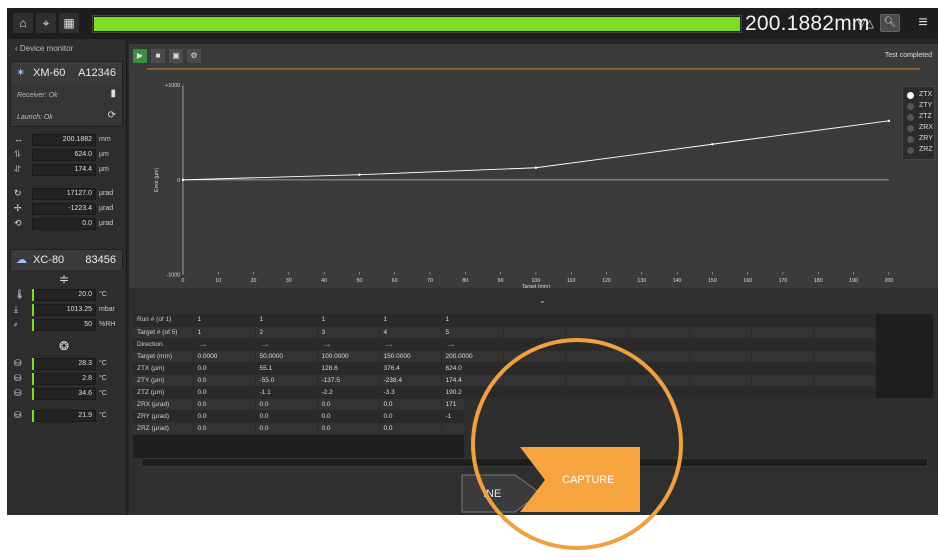 The image size is (938, 557). What do you see at coordinates (919, 128) in the screenshot?
I see `legend-item-zrx: ZRX` at bounding box center [919, 128].